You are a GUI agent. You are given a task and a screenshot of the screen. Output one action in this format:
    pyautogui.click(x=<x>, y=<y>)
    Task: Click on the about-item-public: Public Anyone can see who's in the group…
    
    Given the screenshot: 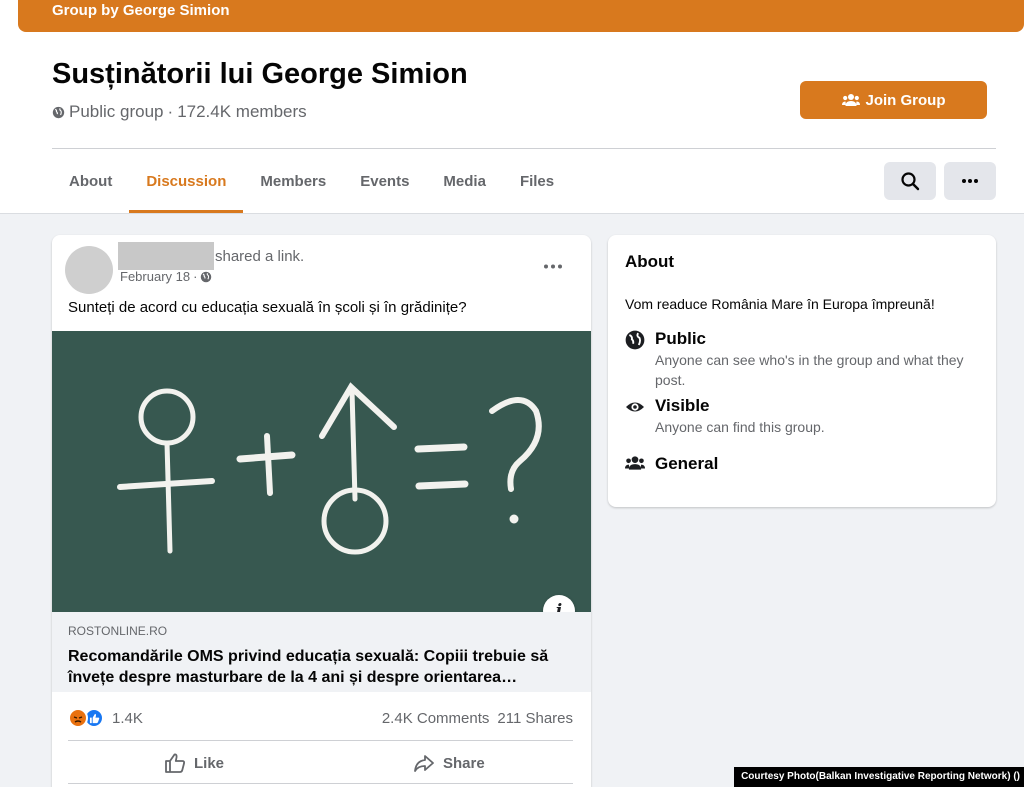 What is the action you would take?
    pyautogui.click(x=800, y=359)
    